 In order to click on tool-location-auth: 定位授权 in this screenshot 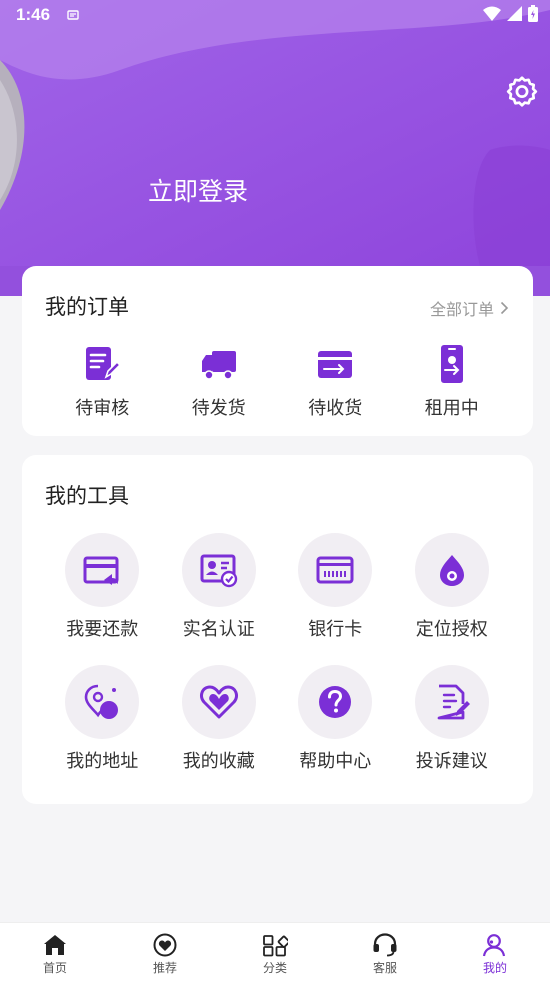, I will do `click(452, 587)`.